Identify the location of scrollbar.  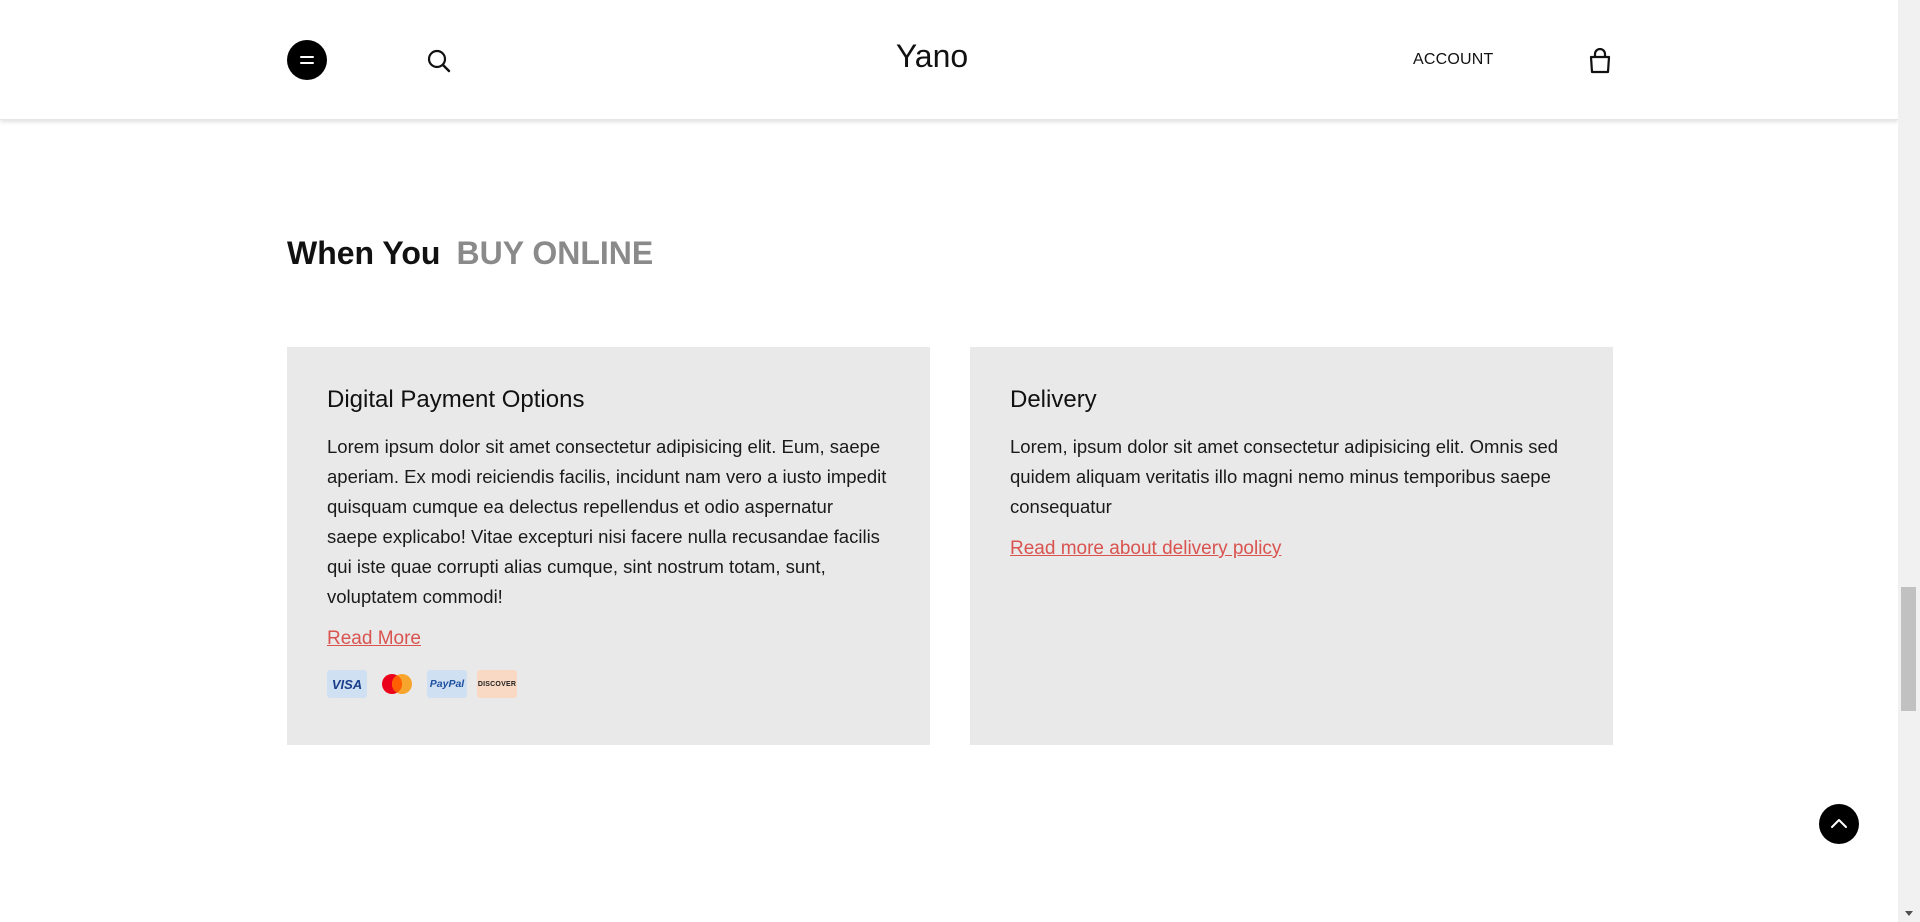
(1909, 461).